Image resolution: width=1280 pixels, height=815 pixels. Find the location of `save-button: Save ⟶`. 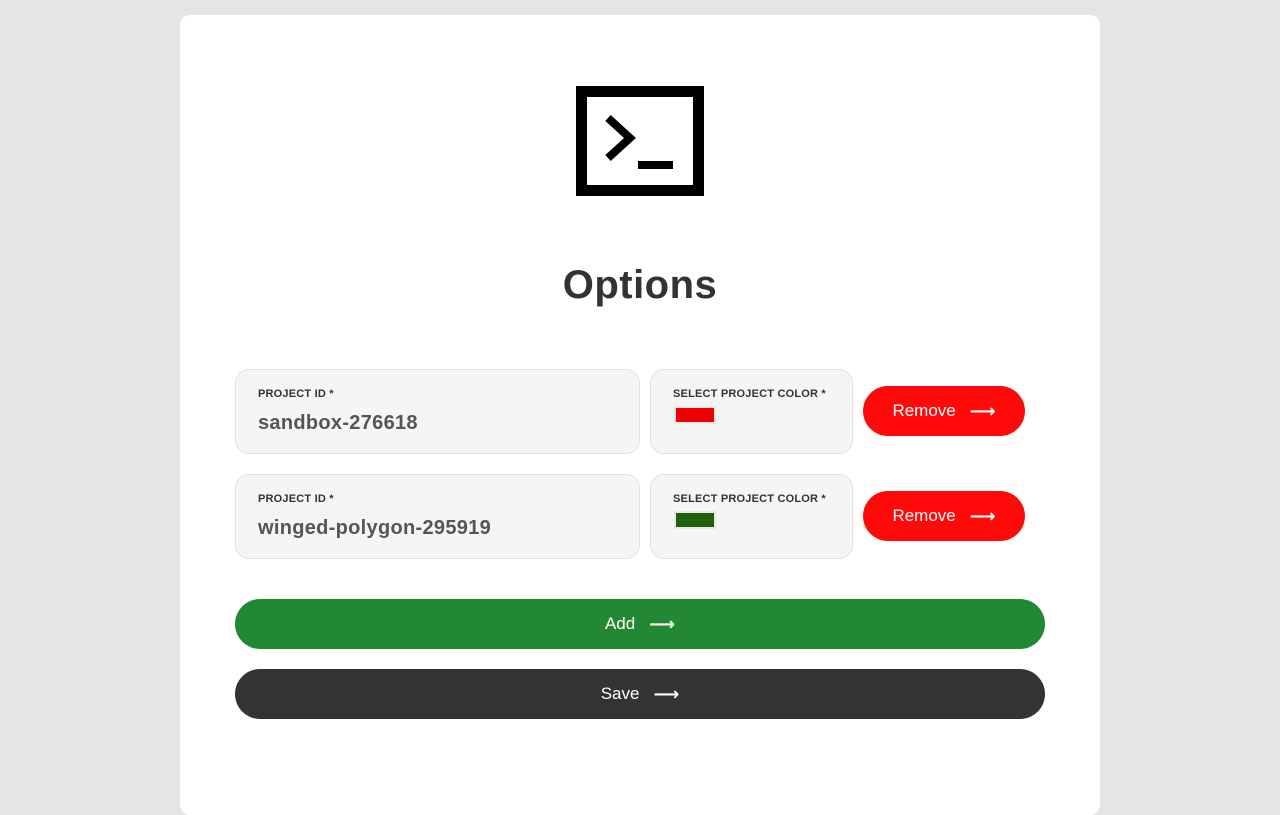

save-button: Save ⟶ is located at coordinates (640, 694).